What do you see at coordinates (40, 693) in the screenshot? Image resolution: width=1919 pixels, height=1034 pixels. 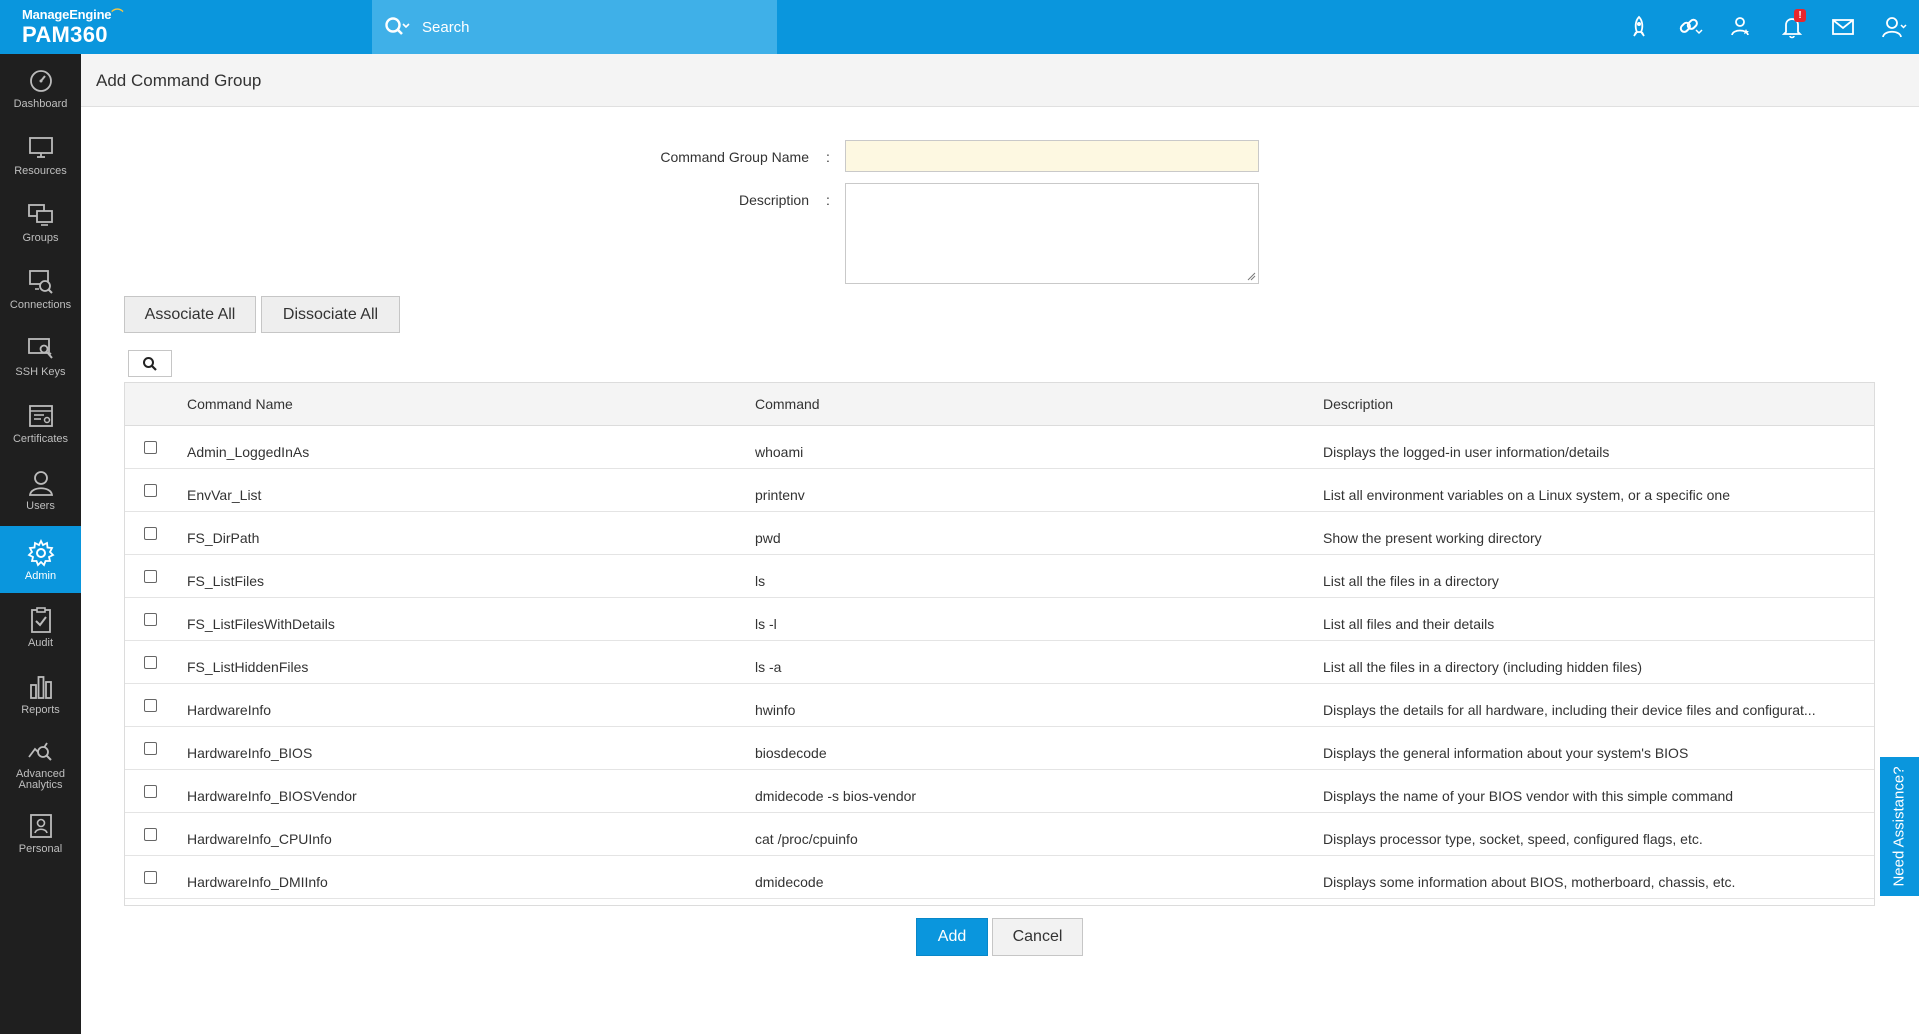 I see `sidebar-item-reports: Reports` at bounding box center [40, 693].